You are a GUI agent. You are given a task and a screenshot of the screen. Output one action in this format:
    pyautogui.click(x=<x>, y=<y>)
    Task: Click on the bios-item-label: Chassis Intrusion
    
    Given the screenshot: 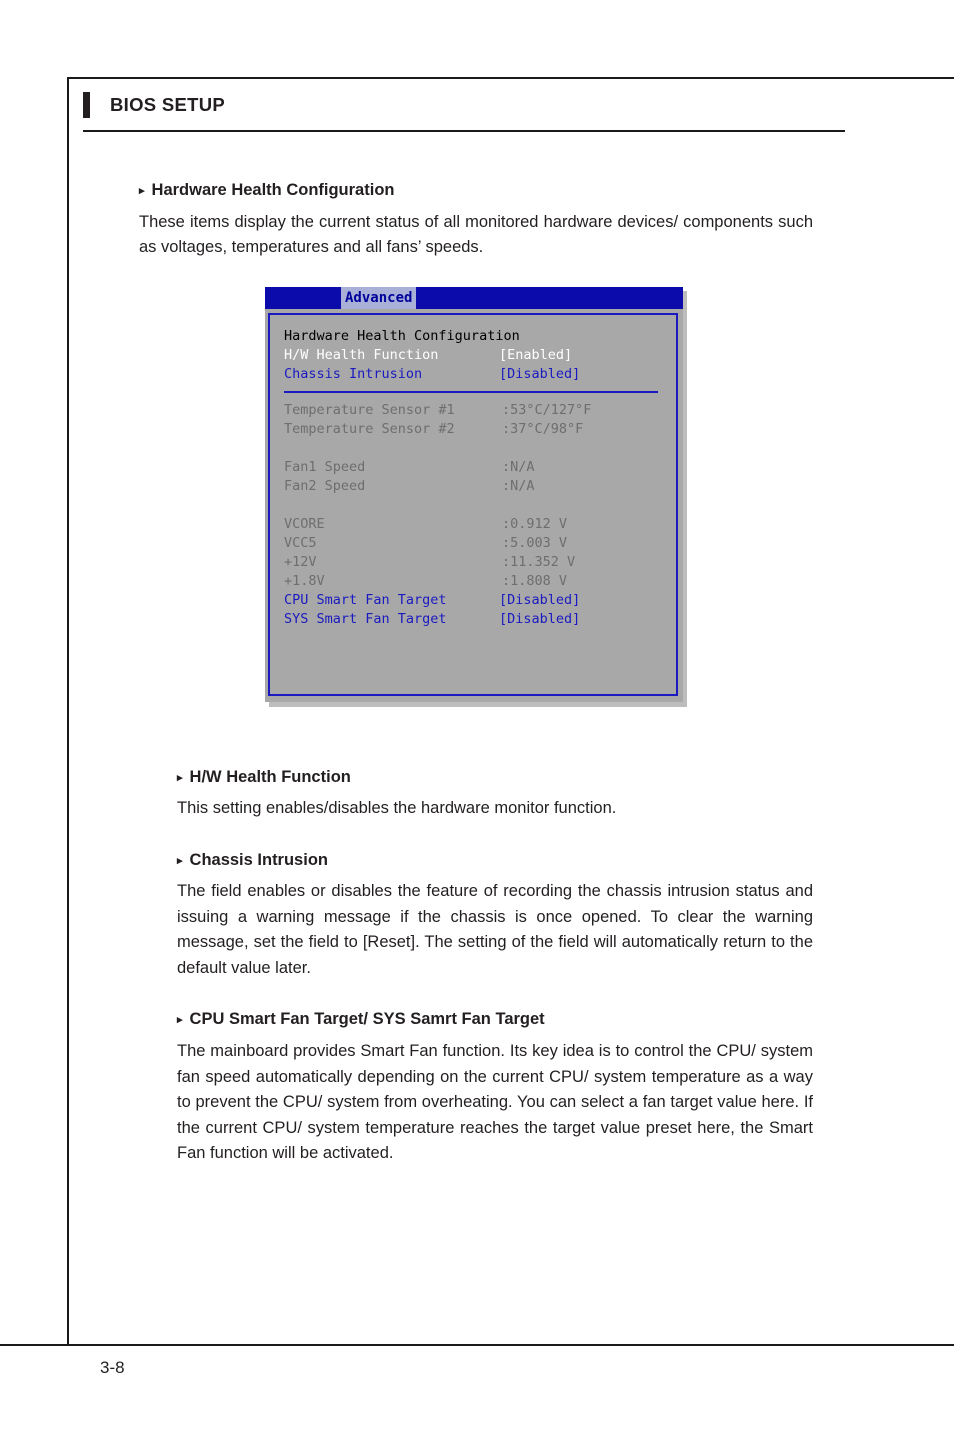 What is the action you would take?
    pyautogui.click(x=353, y=374)
    